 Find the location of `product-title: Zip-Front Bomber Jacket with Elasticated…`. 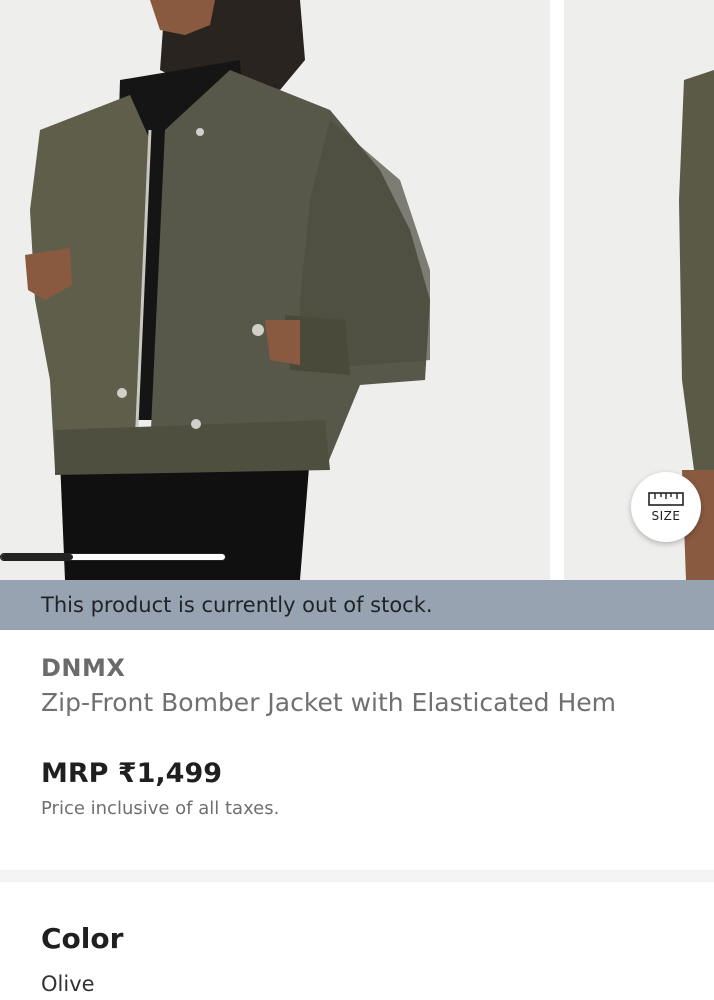

product-title: Zip-Front Bomber Jacket with Elasticated… is located at coordinates (328, 702).